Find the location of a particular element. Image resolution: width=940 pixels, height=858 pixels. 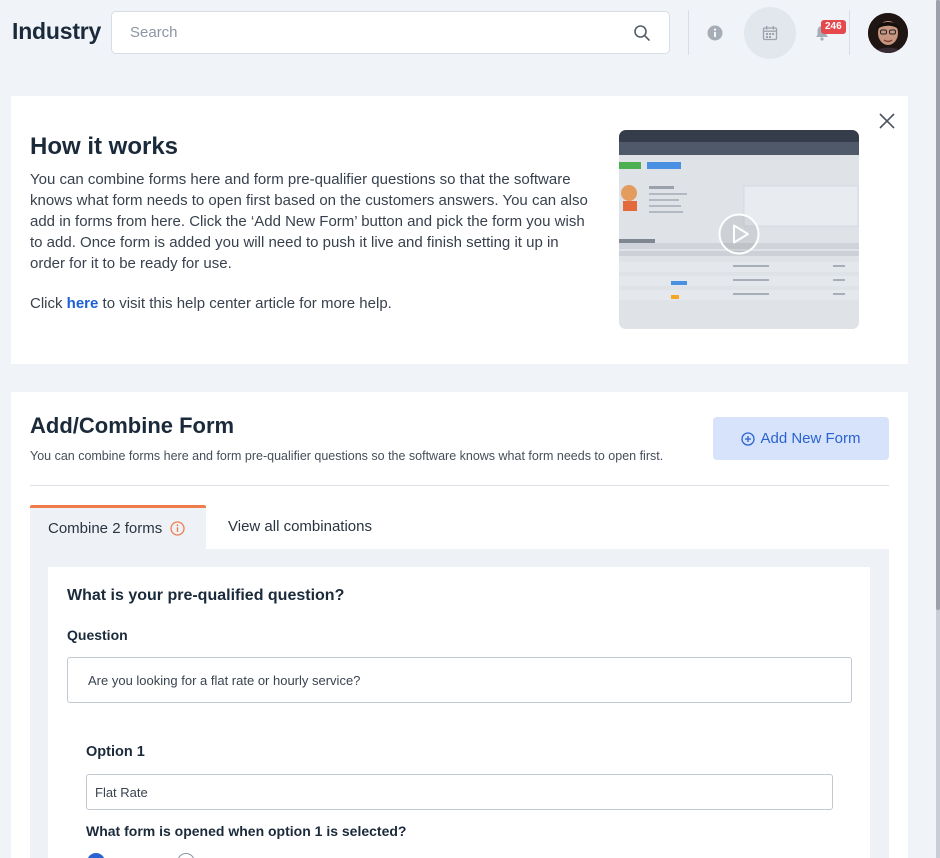

option-1-input is located at coordinates (459, 792).